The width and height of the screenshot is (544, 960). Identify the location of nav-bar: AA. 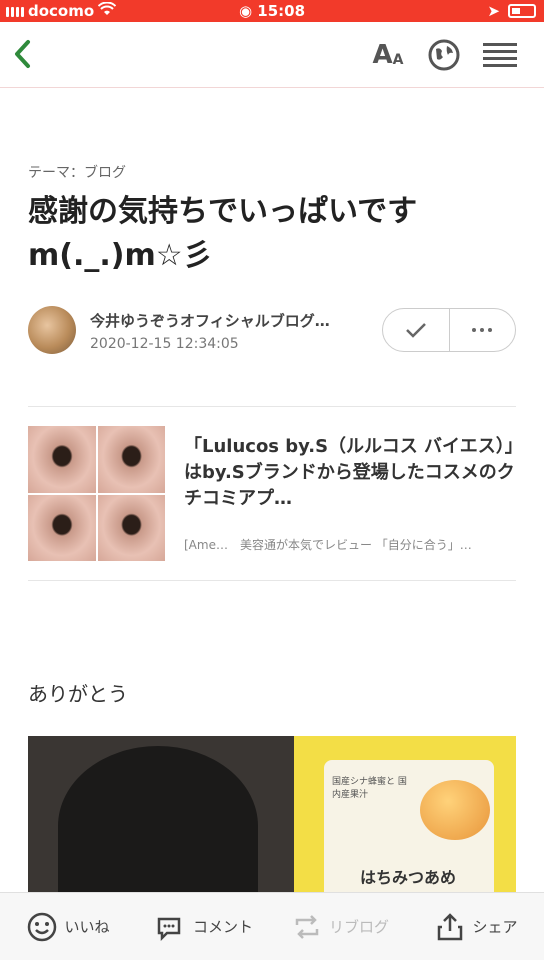
(272, 55).